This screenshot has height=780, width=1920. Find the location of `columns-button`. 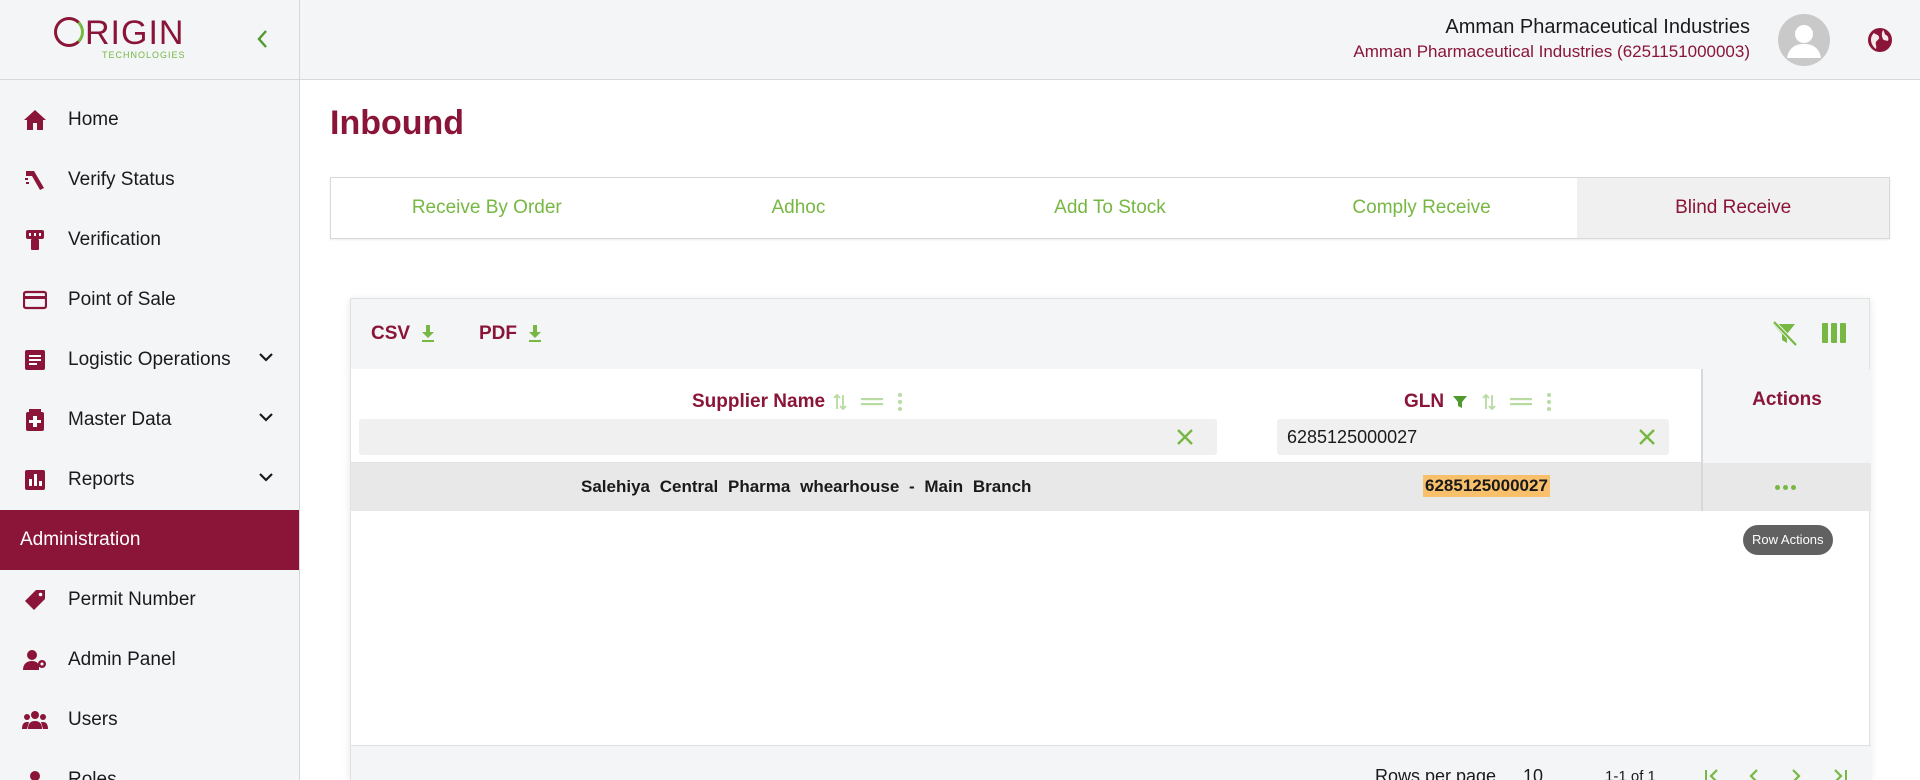

columns-button is located at coordinates (1834, 335).